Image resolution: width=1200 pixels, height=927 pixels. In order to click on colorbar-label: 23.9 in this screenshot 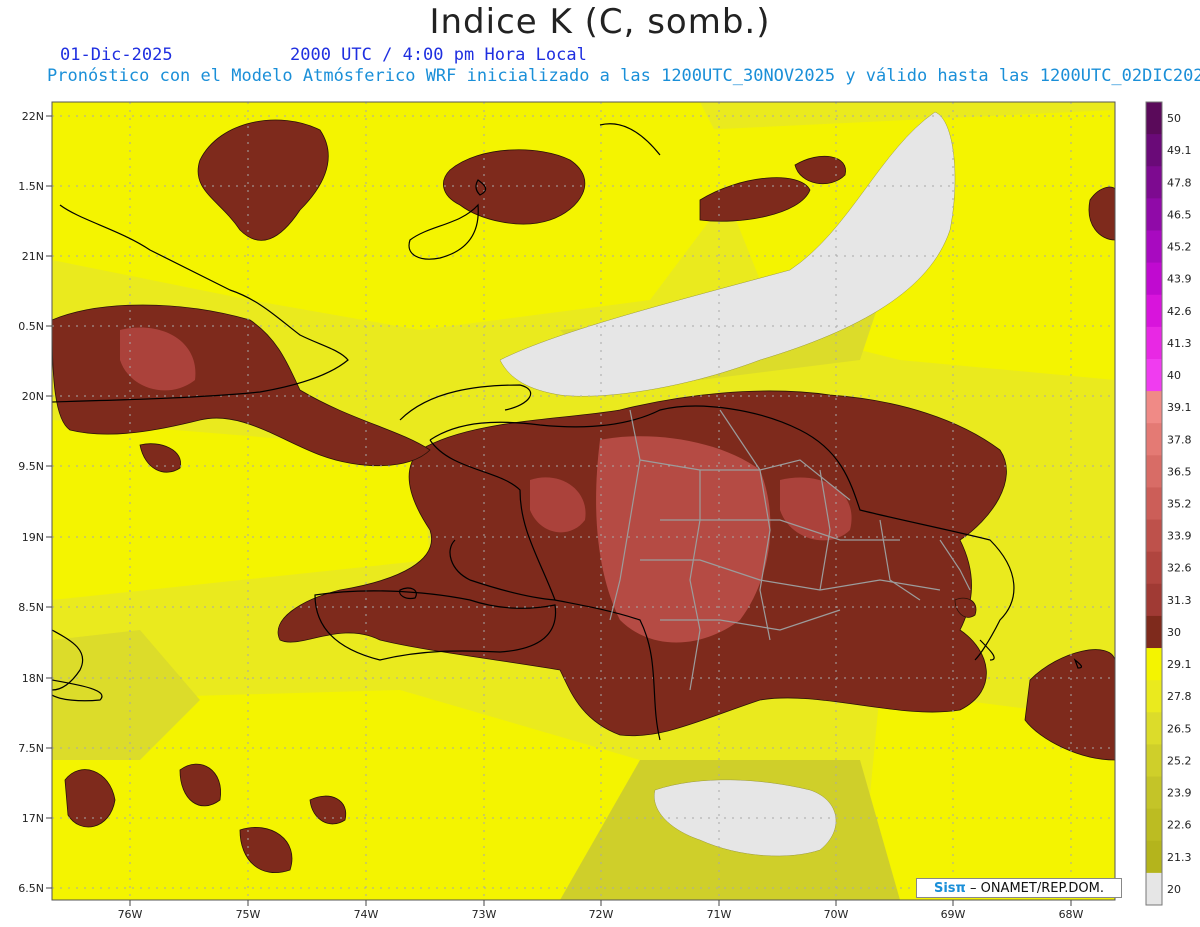, I will do `click(1179, 793)`.